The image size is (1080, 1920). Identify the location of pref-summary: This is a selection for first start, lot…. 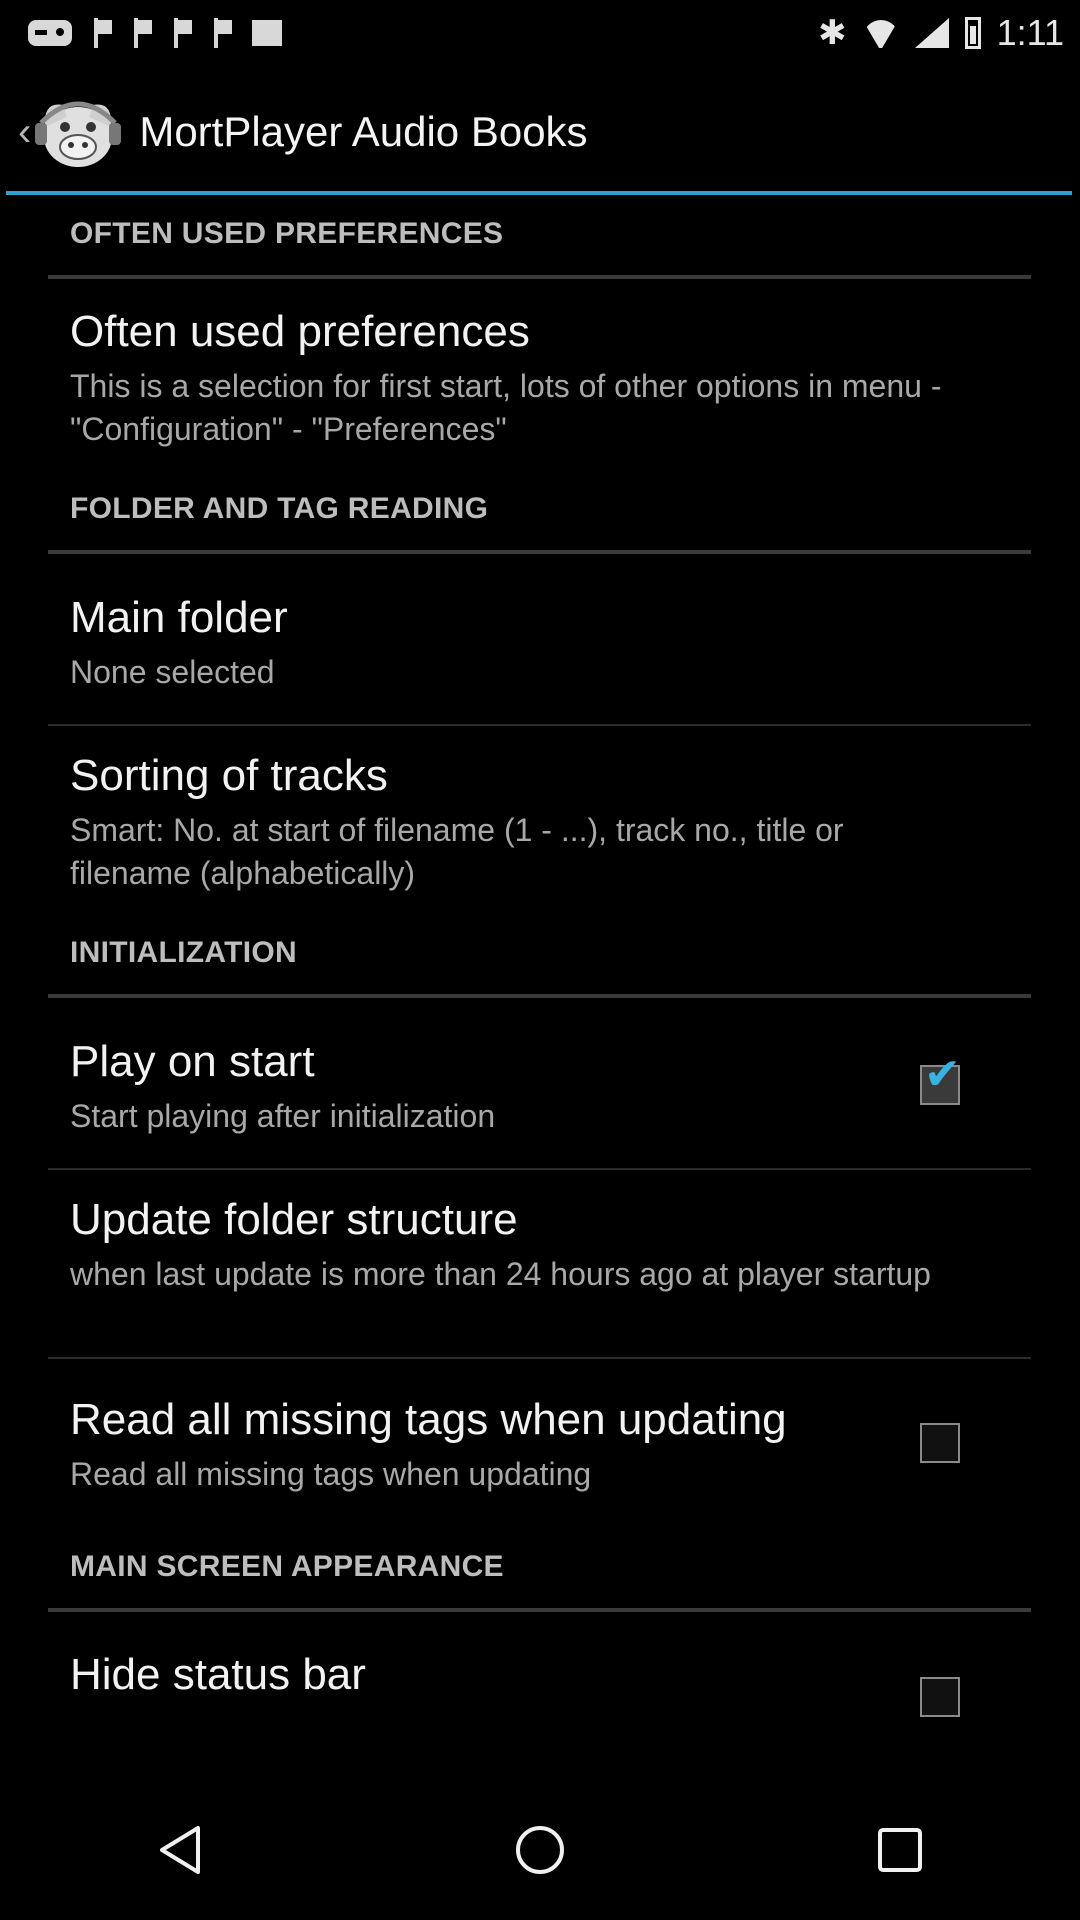
(506, 407).